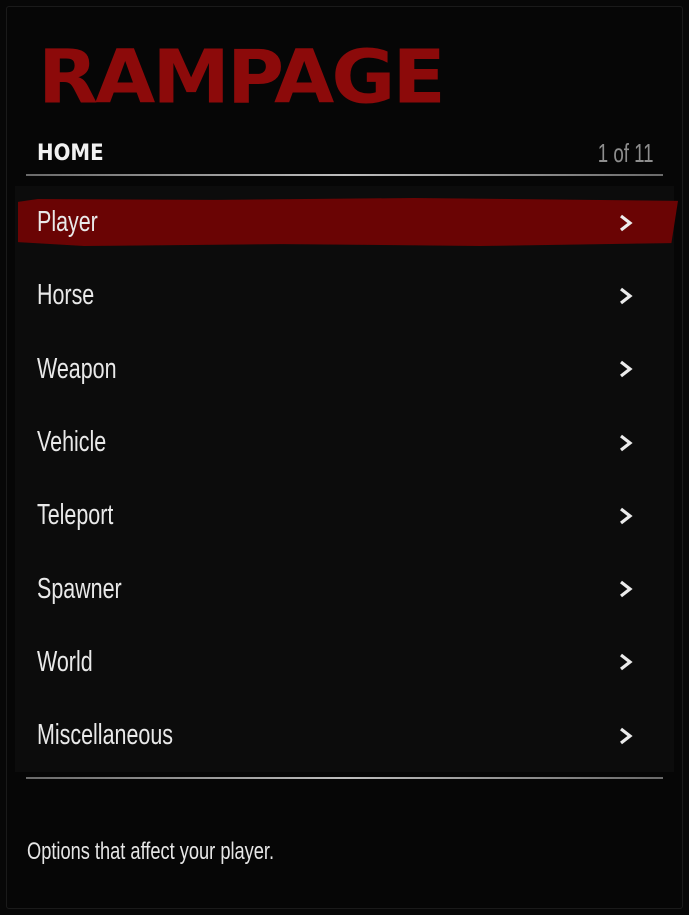 The height and width of the screenshot is (915, 689). I want to click on menu-item-label: Horse, so click(66, 295).